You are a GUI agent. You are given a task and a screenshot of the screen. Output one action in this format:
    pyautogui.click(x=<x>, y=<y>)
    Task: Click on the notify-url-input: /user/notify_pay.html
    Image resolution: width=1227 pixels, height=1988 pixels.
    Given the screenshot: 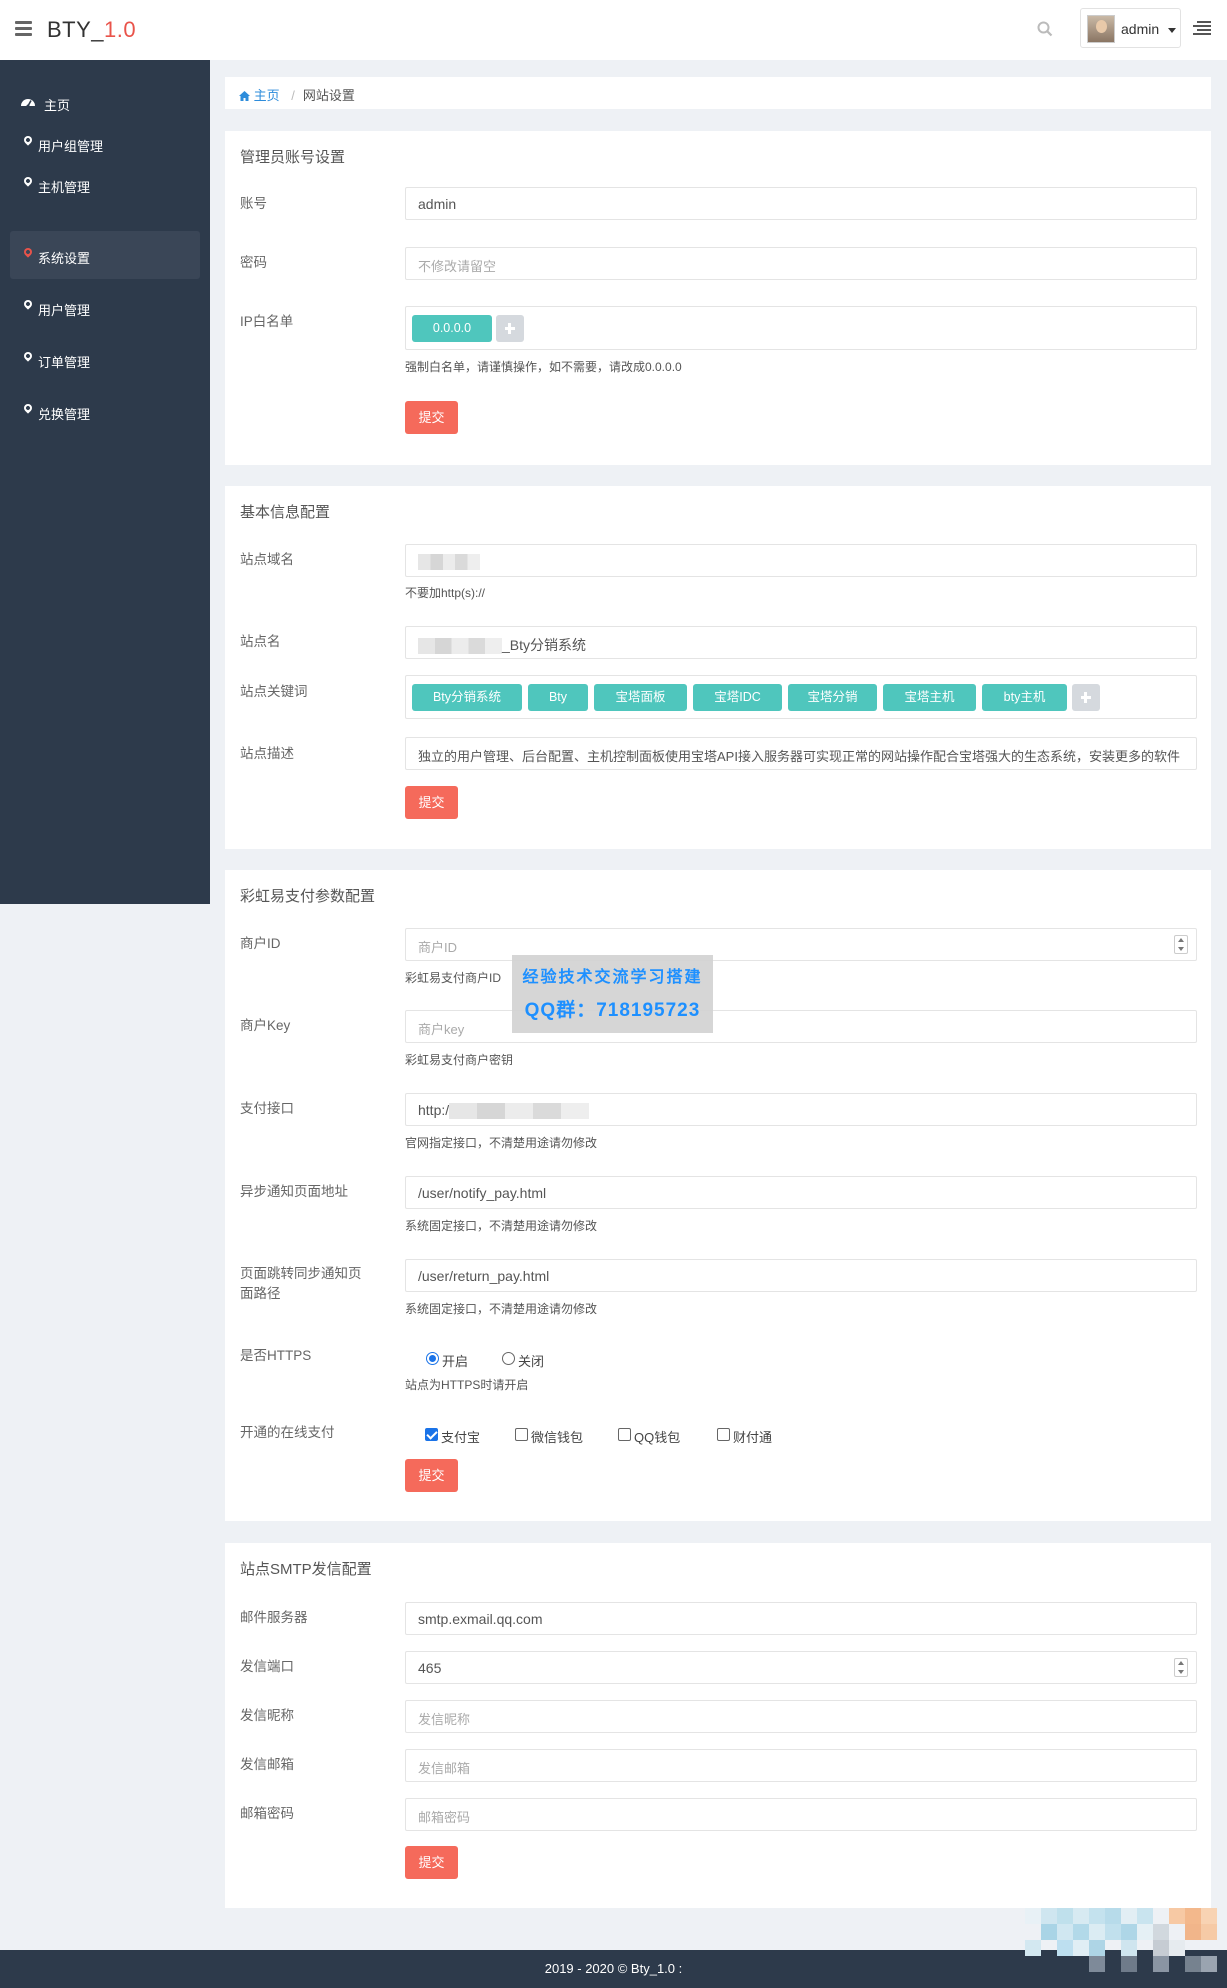 What is the action you would take?
    pyautogui.click(x=801, y=1192)
    